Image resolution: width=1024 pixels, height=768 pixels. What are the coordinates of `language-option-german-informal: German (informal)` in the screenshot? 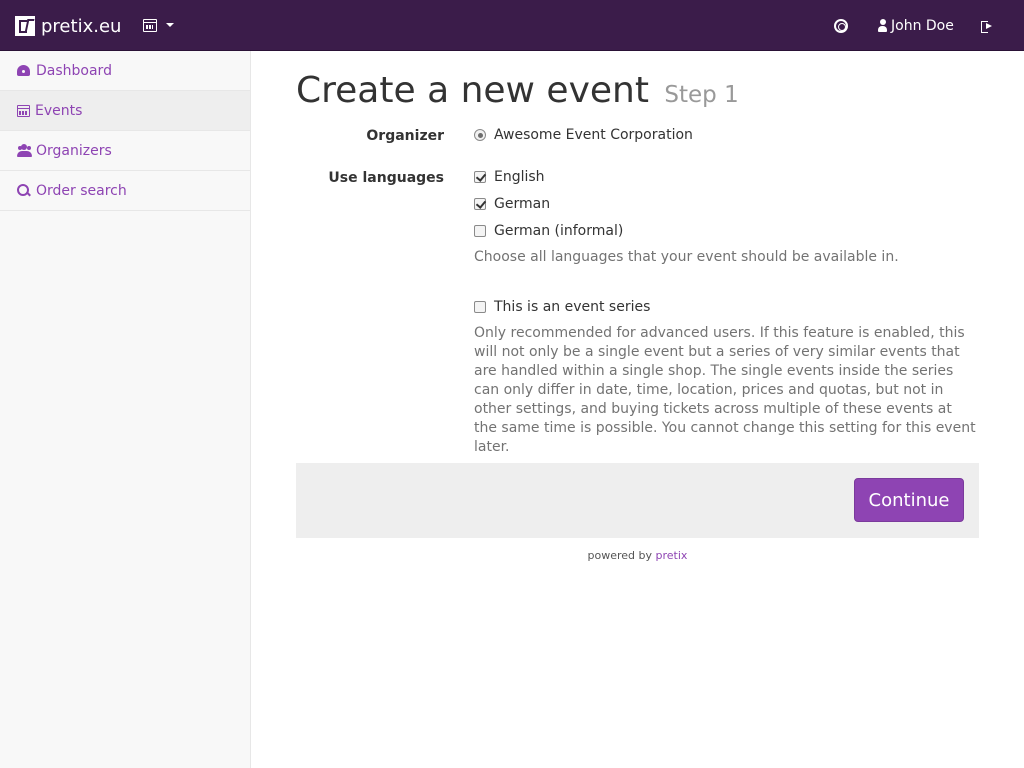 It's located at (548, 231).